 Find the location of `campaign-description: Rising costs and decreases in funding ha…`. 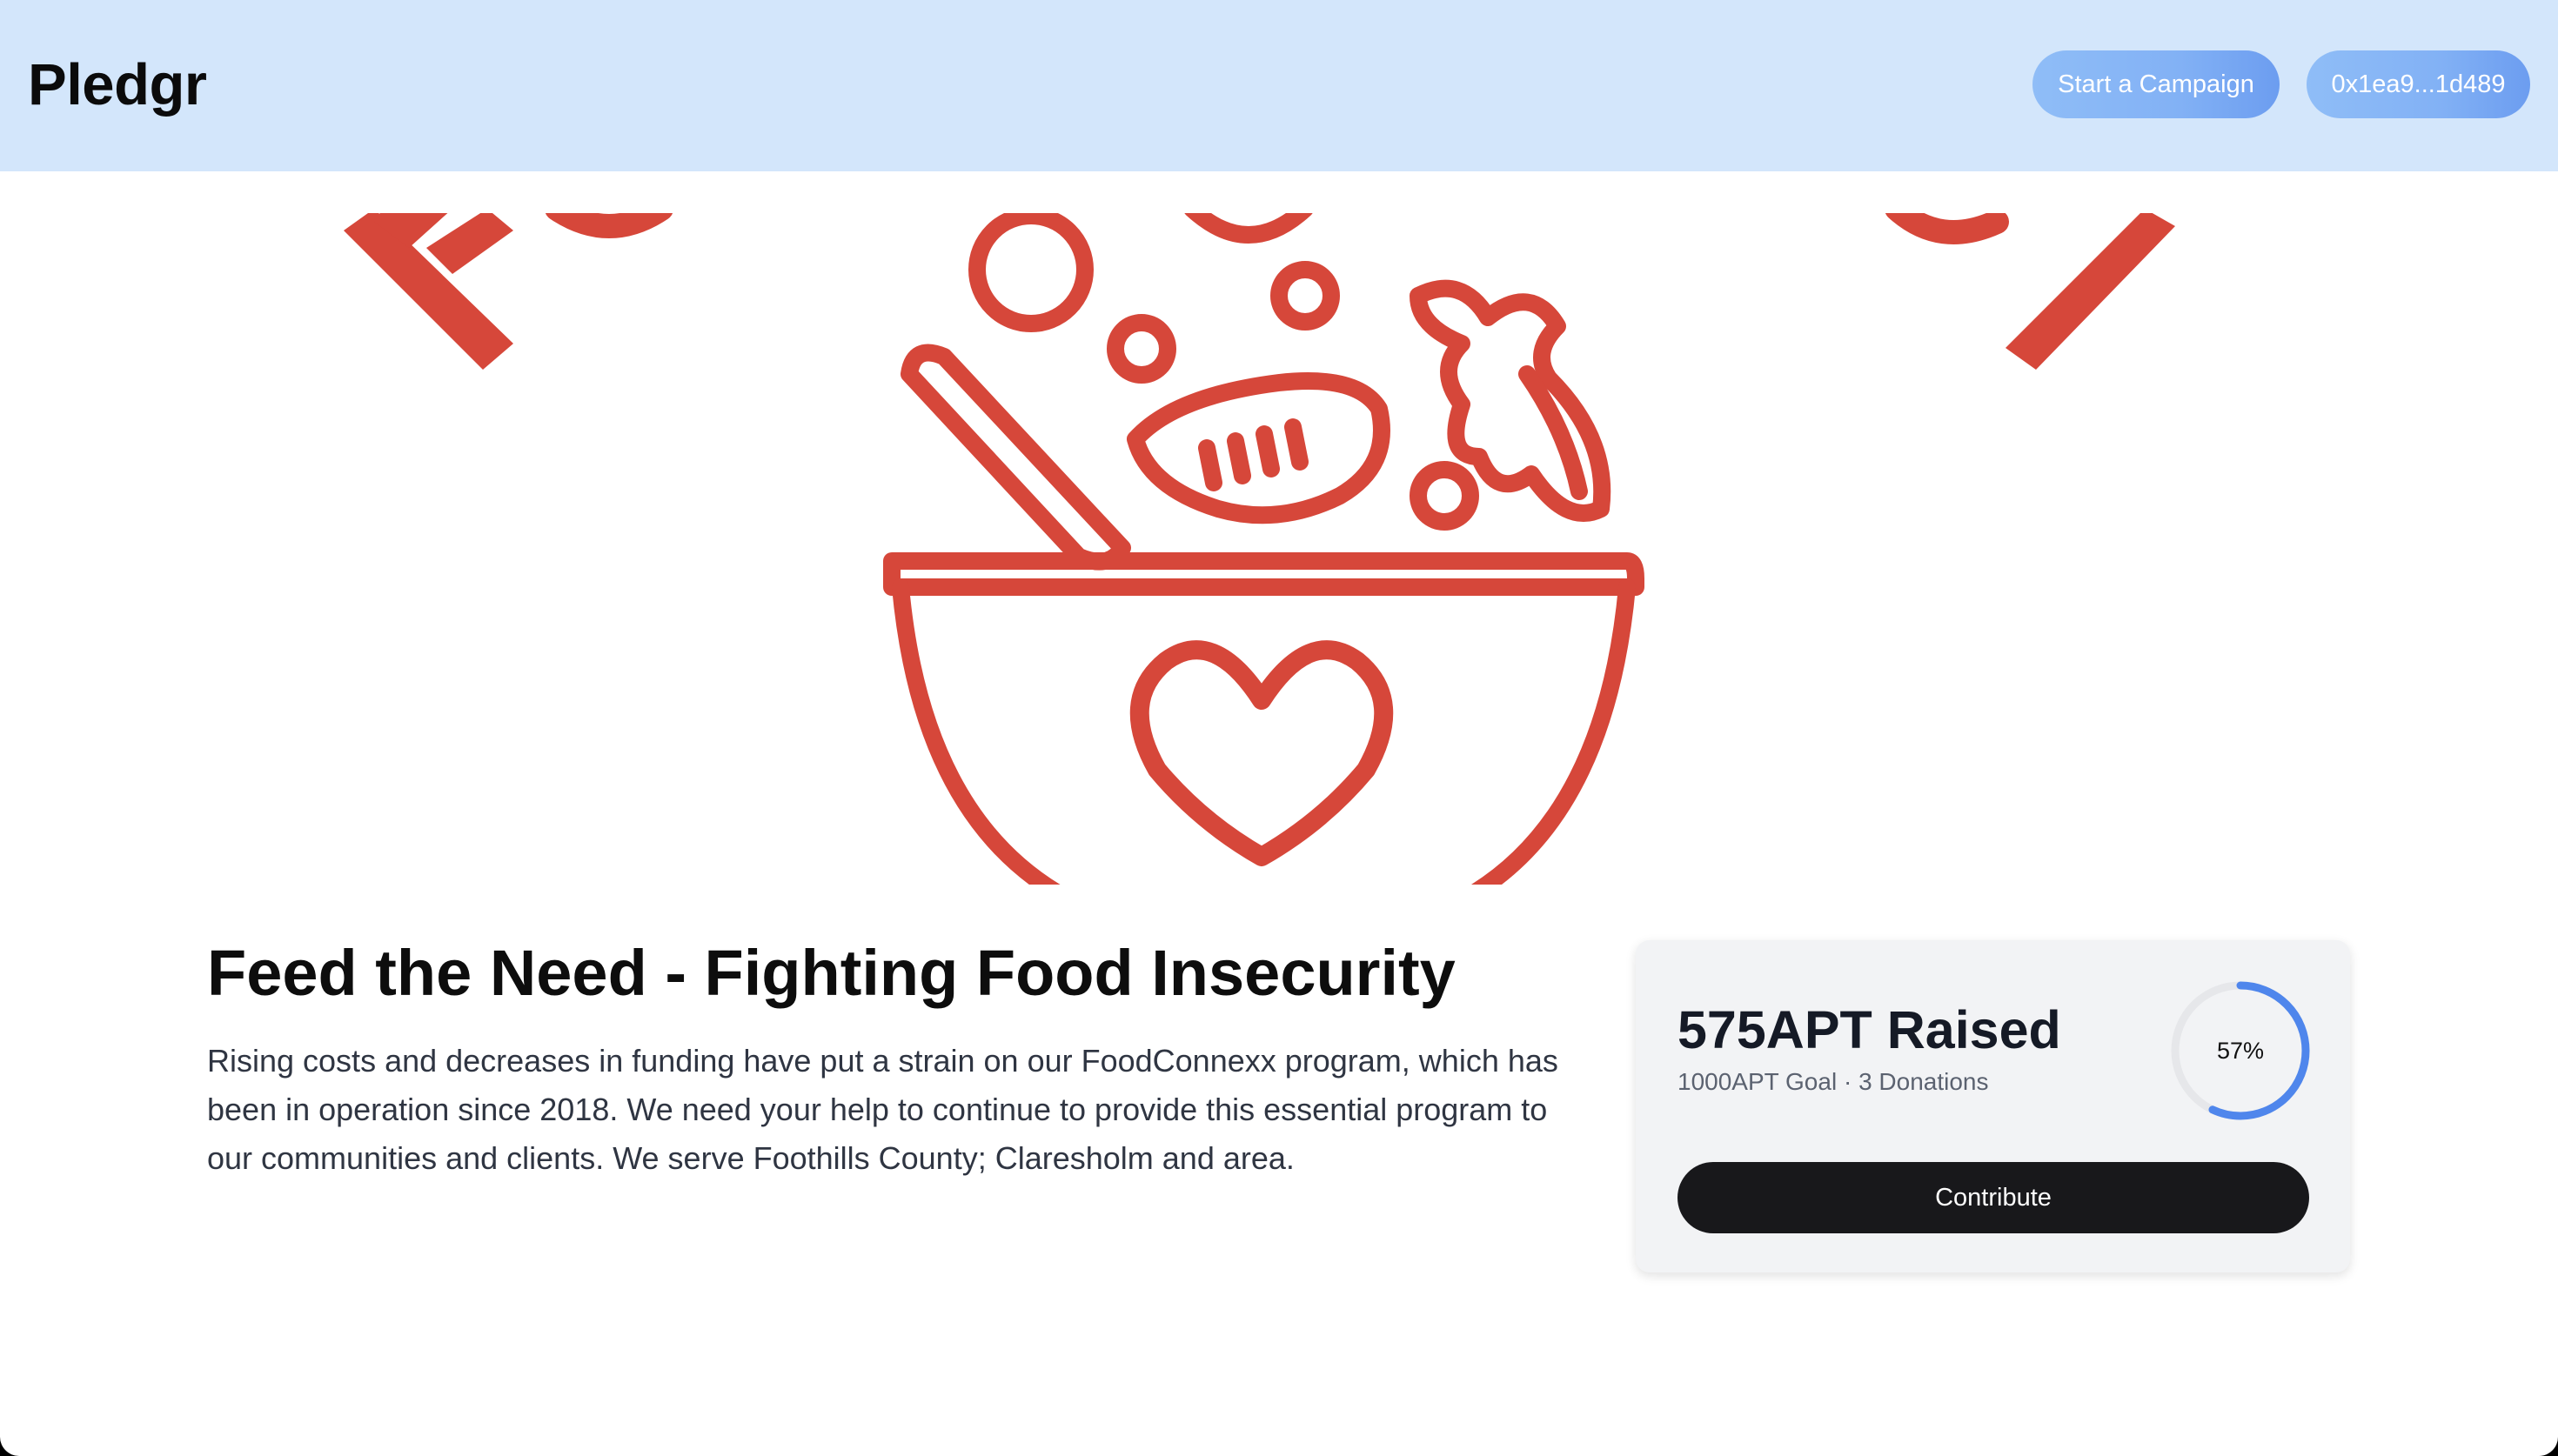

campaign-description: Rising costs and decreases in funding ha… is located at coordinates (882, 1109).